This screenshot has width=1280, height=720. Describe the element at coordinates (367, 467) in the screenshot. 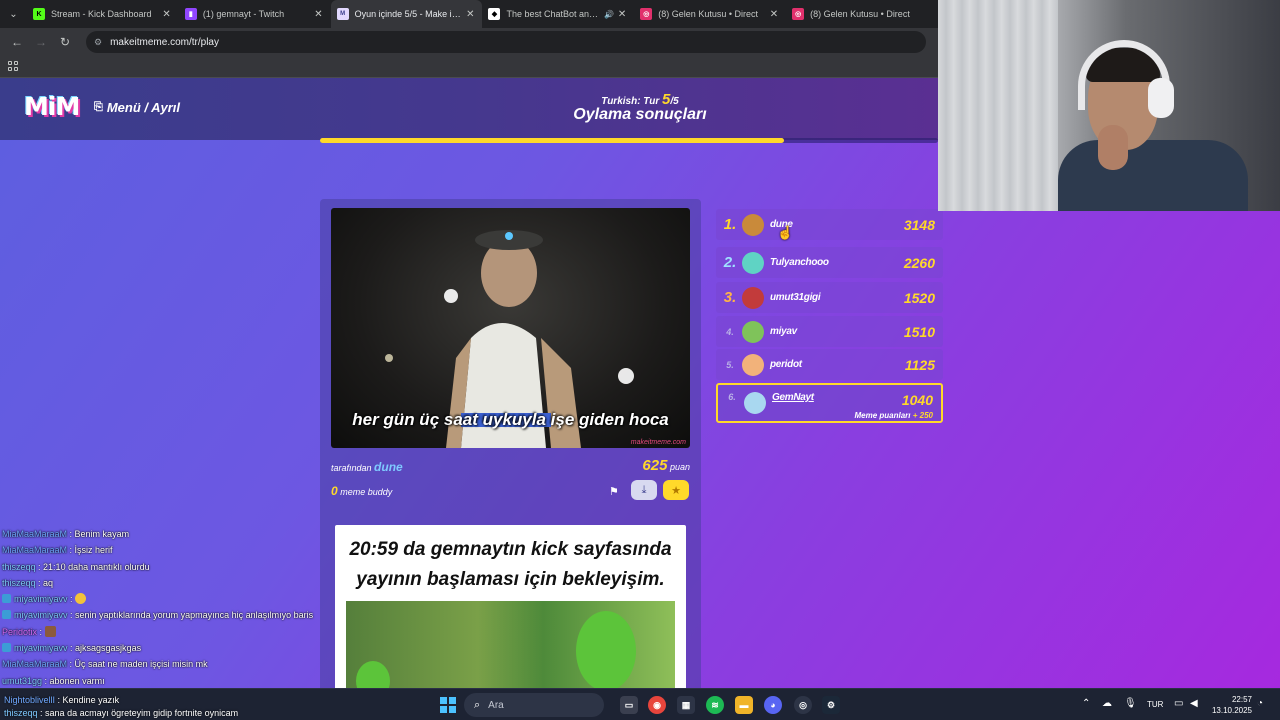

I see `meme-author: tarafından dune` at that location.